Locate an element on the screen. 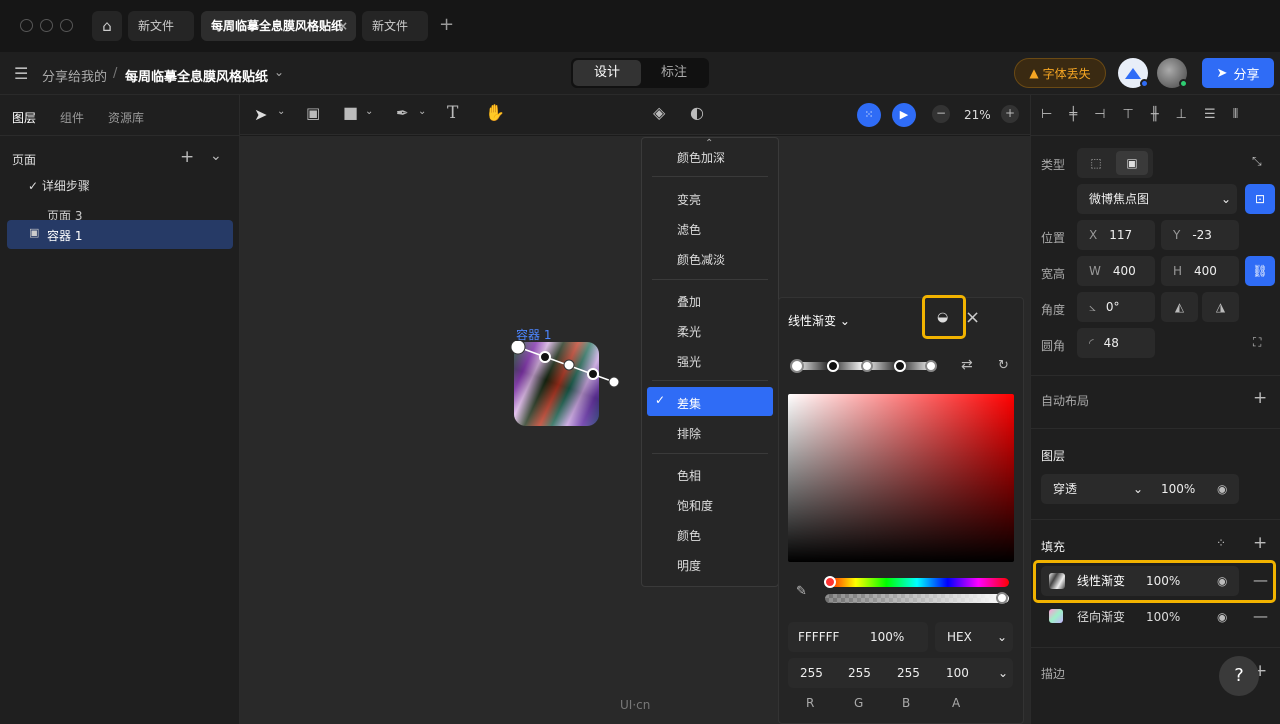 This screenshot has height=724, width=1280. blend-item: 滤色 is located at coordinates (689, 229).